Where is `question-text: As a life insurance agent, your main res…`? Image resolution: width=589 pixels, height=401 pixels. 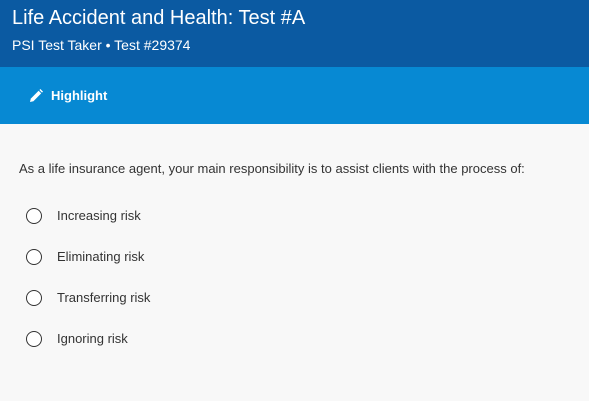 question-text: As a life insurance agent, your main res… is located at coordinates (272, 168).